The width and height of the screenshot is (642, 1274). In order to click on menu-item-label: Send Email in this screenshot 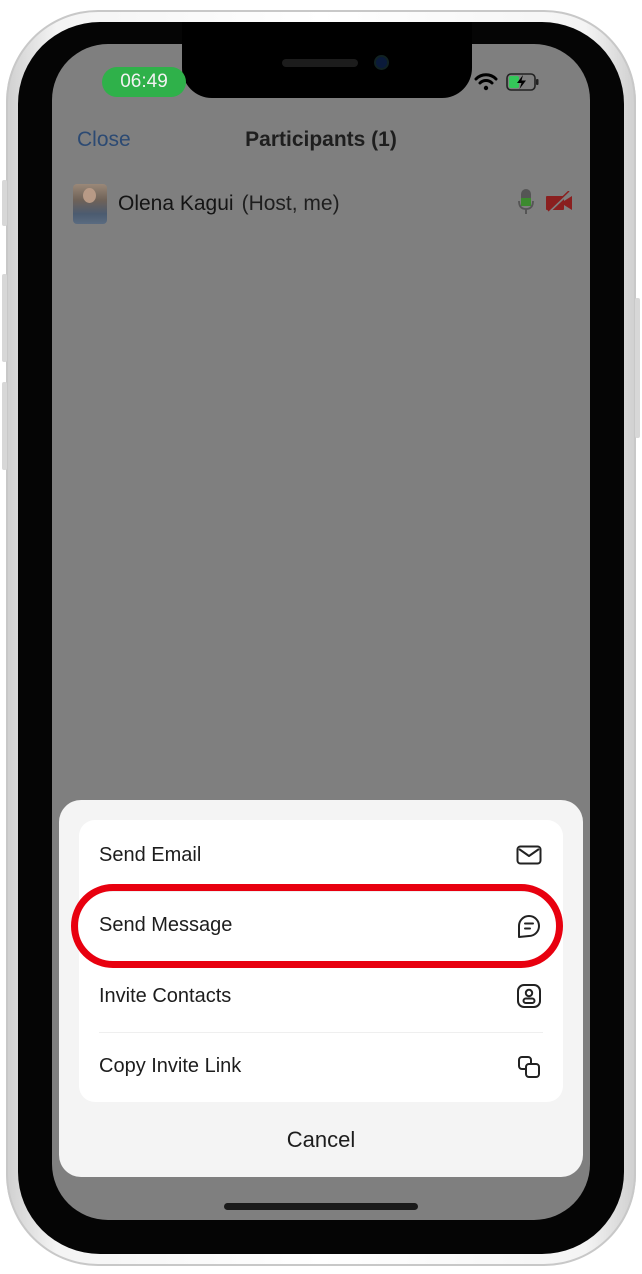, I will do `click(150, 854)`.